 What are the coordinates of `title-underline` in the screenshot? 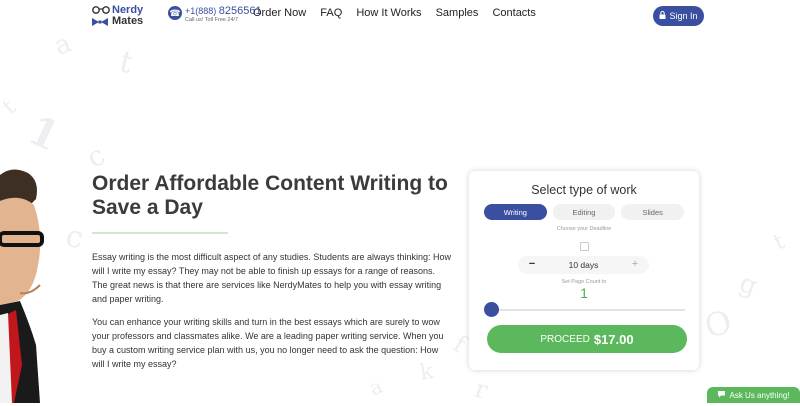 It's located at (160, 233).